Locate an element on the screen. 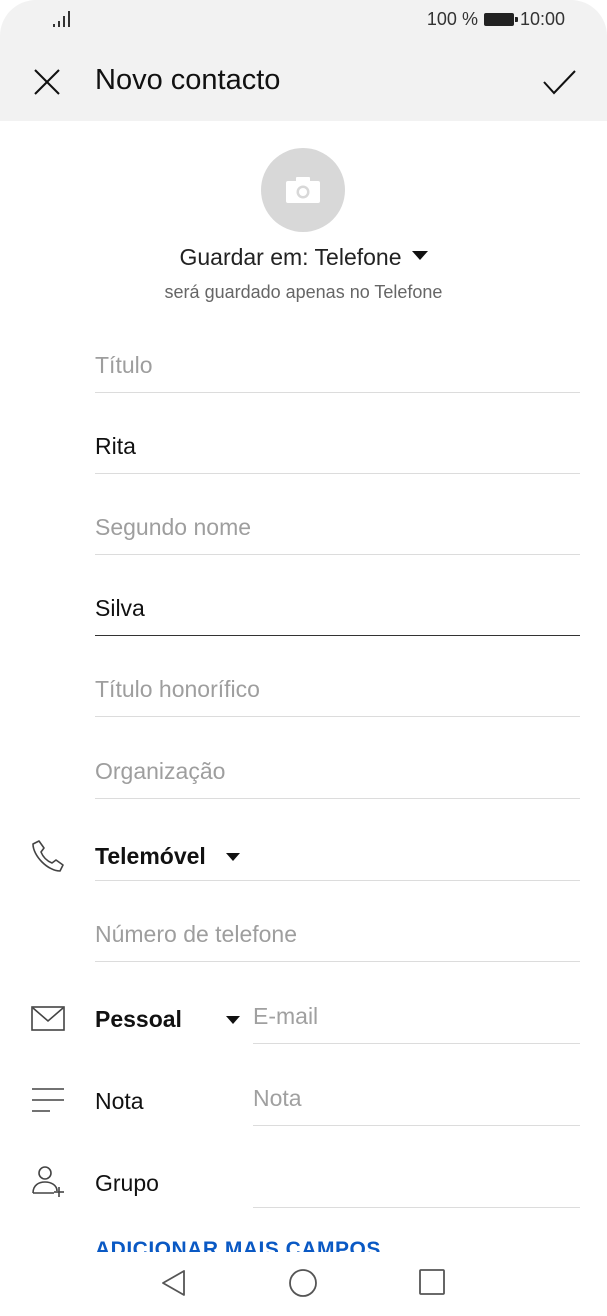 This screenshot has width=607, height=1316. battery-percentage: 100 % is located at coordinates (452, 19).